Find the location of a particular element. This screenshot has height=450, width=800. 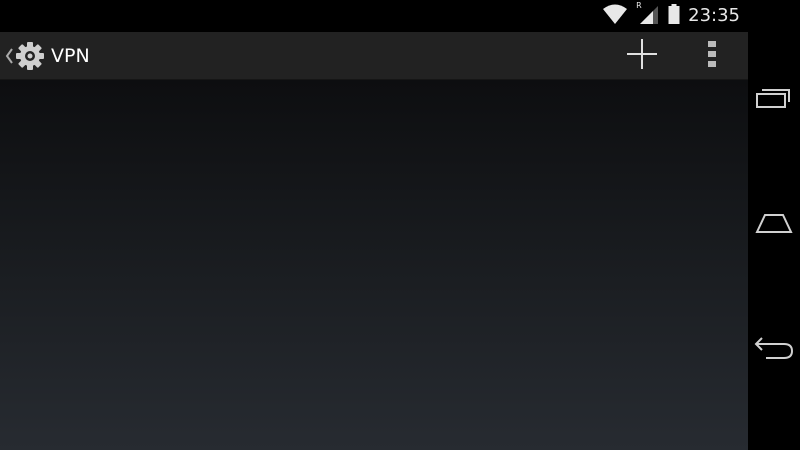

battery-icon is located at coordinates (674, 16).